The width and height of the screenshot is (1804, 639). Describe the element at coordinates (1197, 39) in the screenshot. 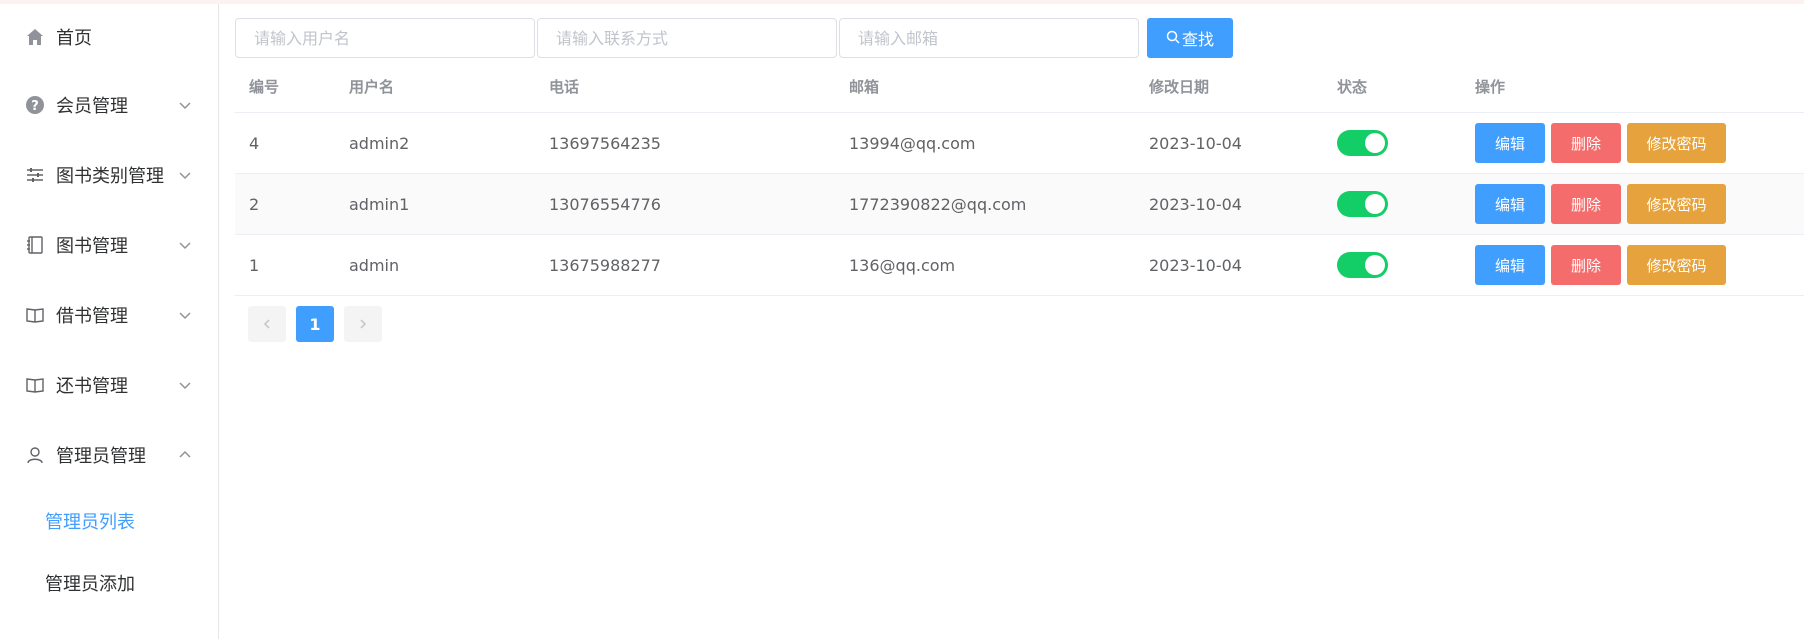

I see `search-button-label: 查找` at that location.